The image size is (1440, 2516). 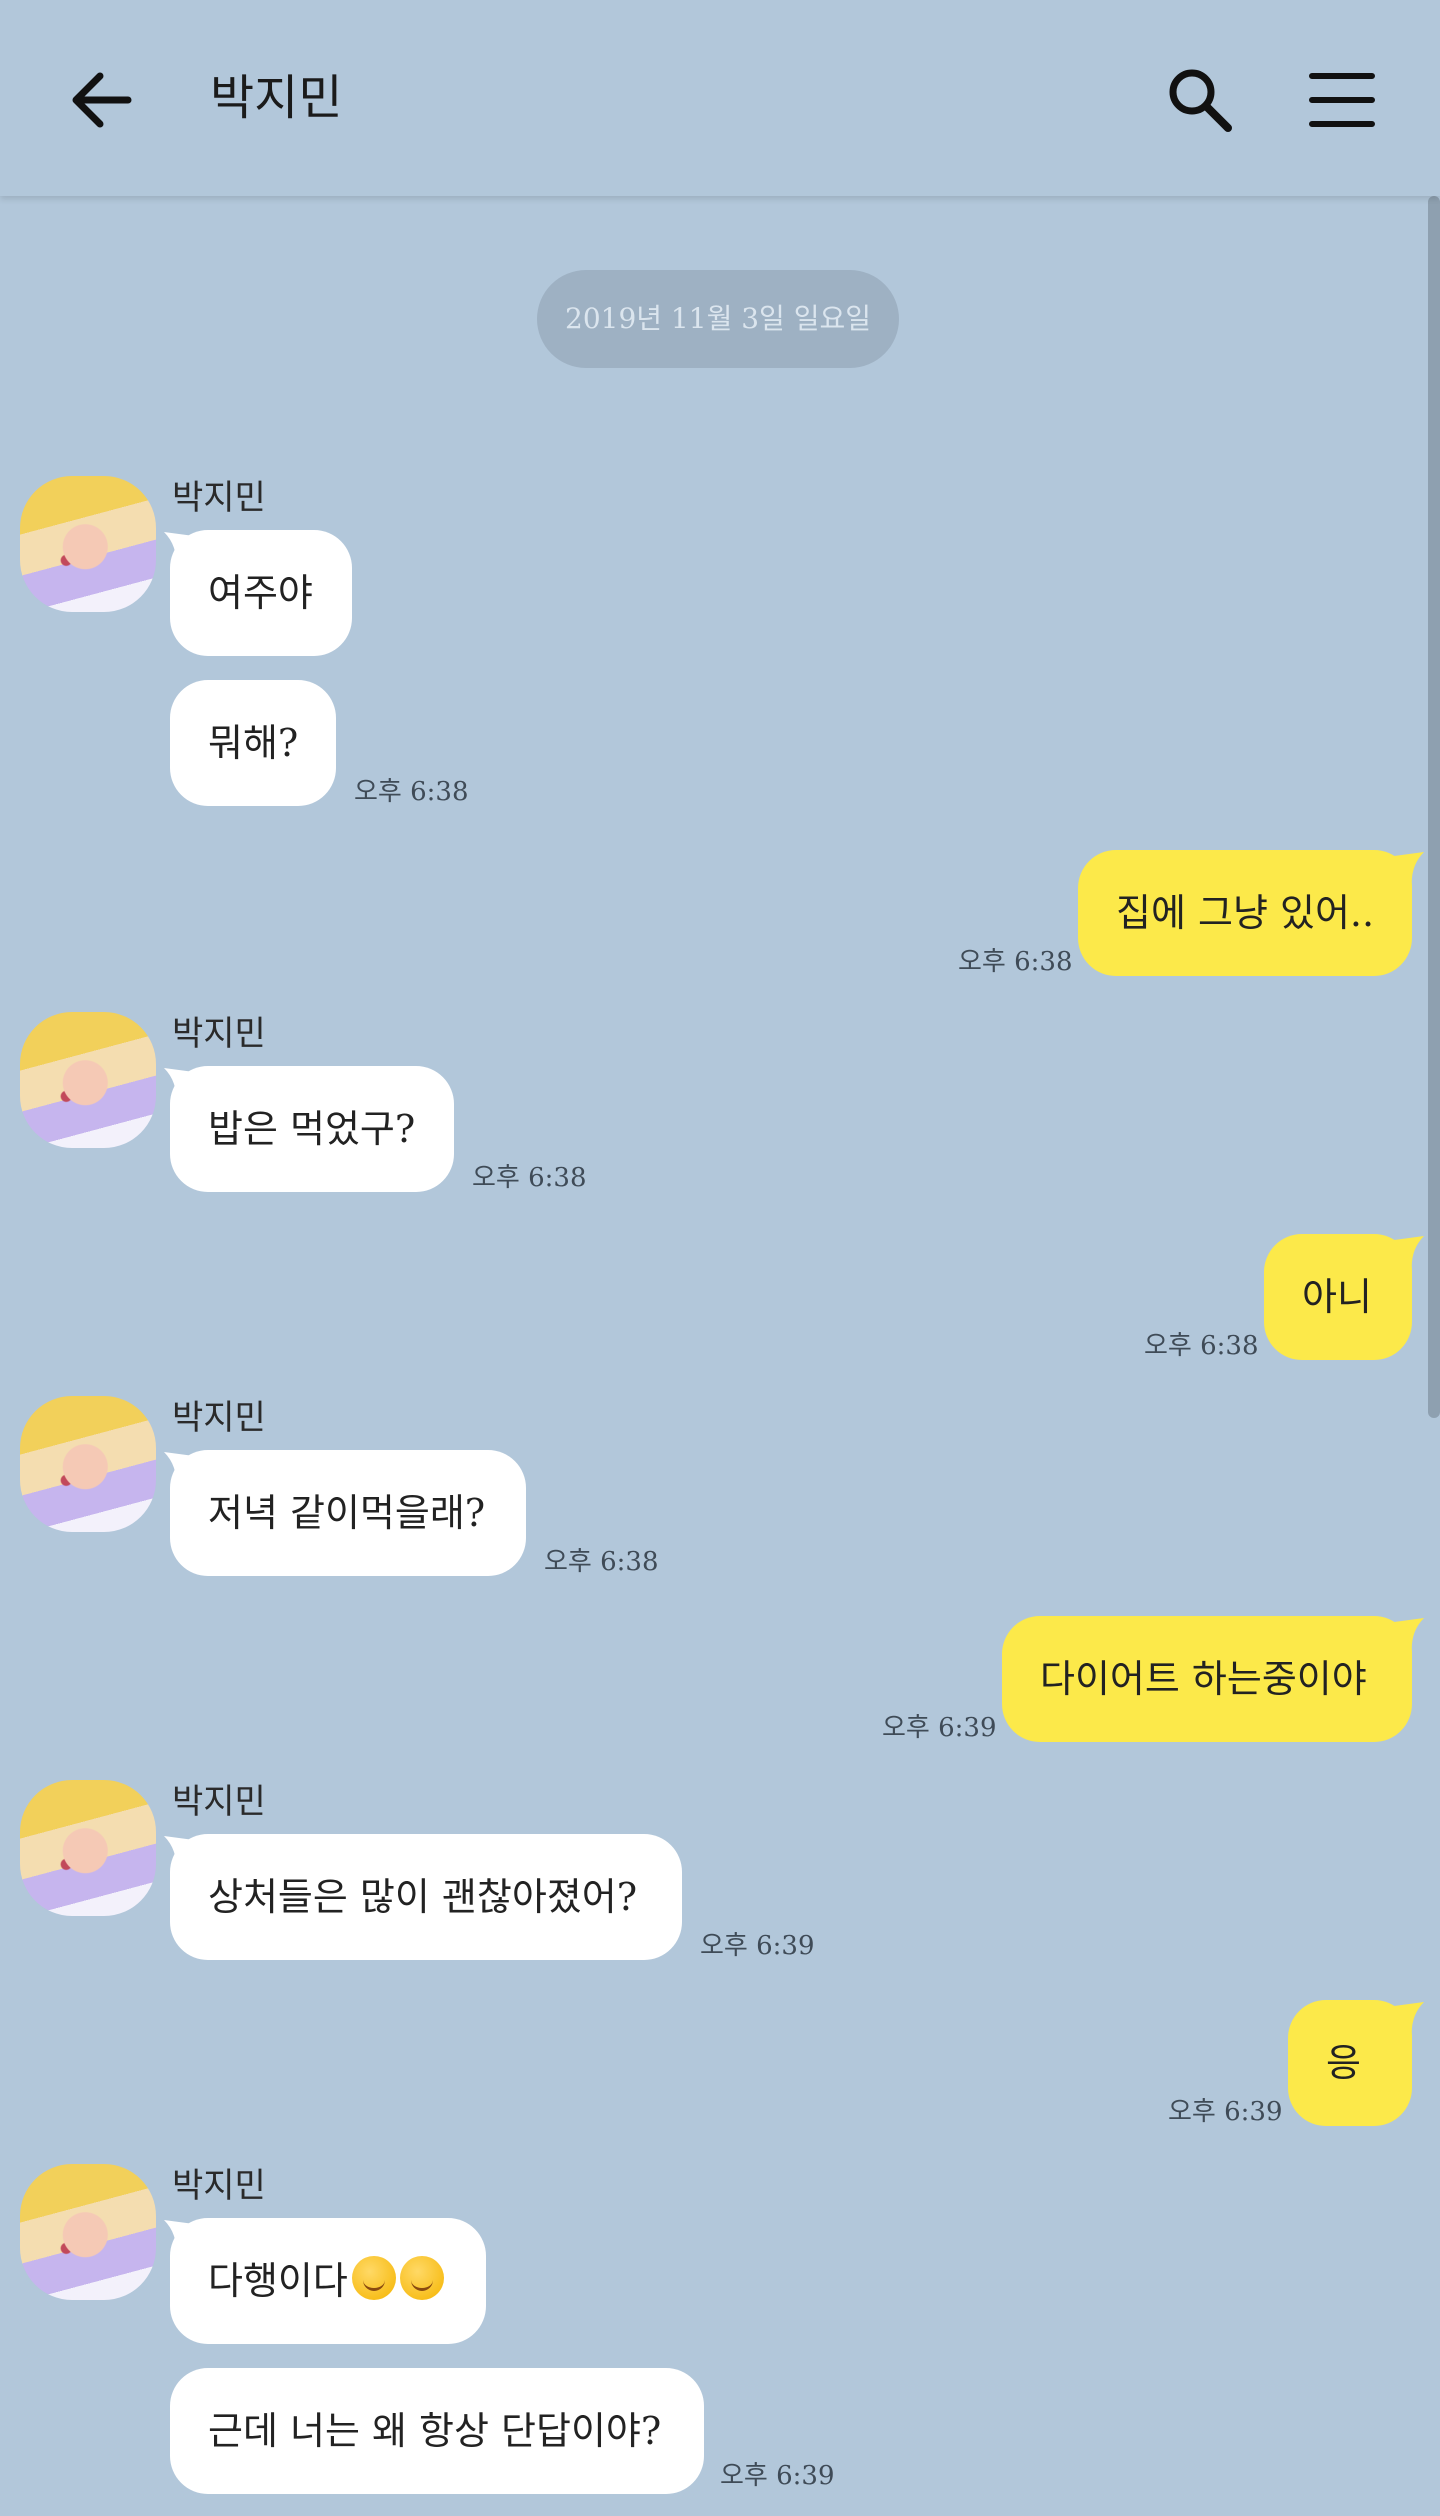 I want to click on back-button, so click(x=102, y=100).